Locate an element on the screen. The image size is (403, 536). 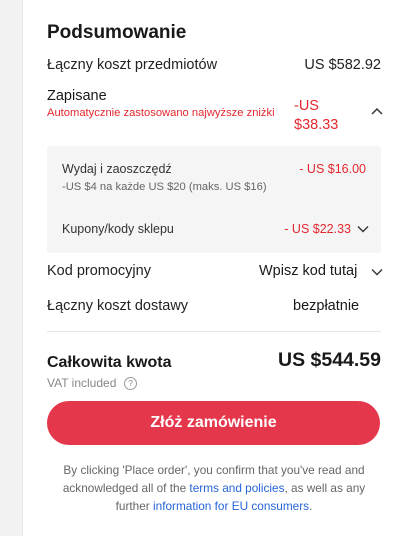
total-value: US $544.59 is located at coordinates (329, 360).